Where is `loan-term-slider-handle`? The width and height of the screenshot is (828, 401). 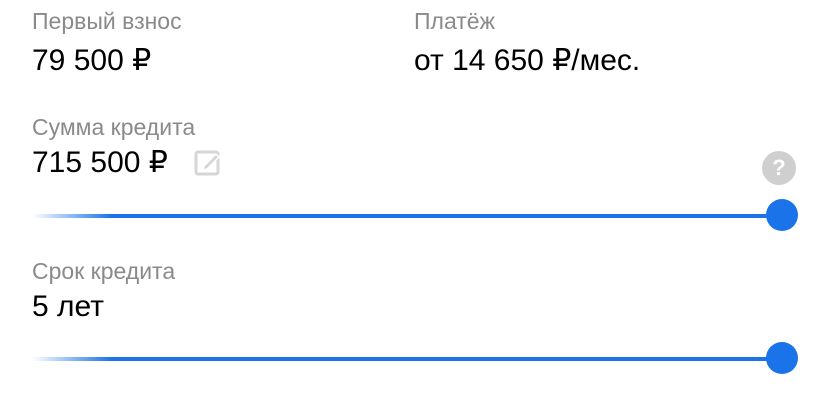 loan-term-slider-handle is located at coordinates (782, 358).